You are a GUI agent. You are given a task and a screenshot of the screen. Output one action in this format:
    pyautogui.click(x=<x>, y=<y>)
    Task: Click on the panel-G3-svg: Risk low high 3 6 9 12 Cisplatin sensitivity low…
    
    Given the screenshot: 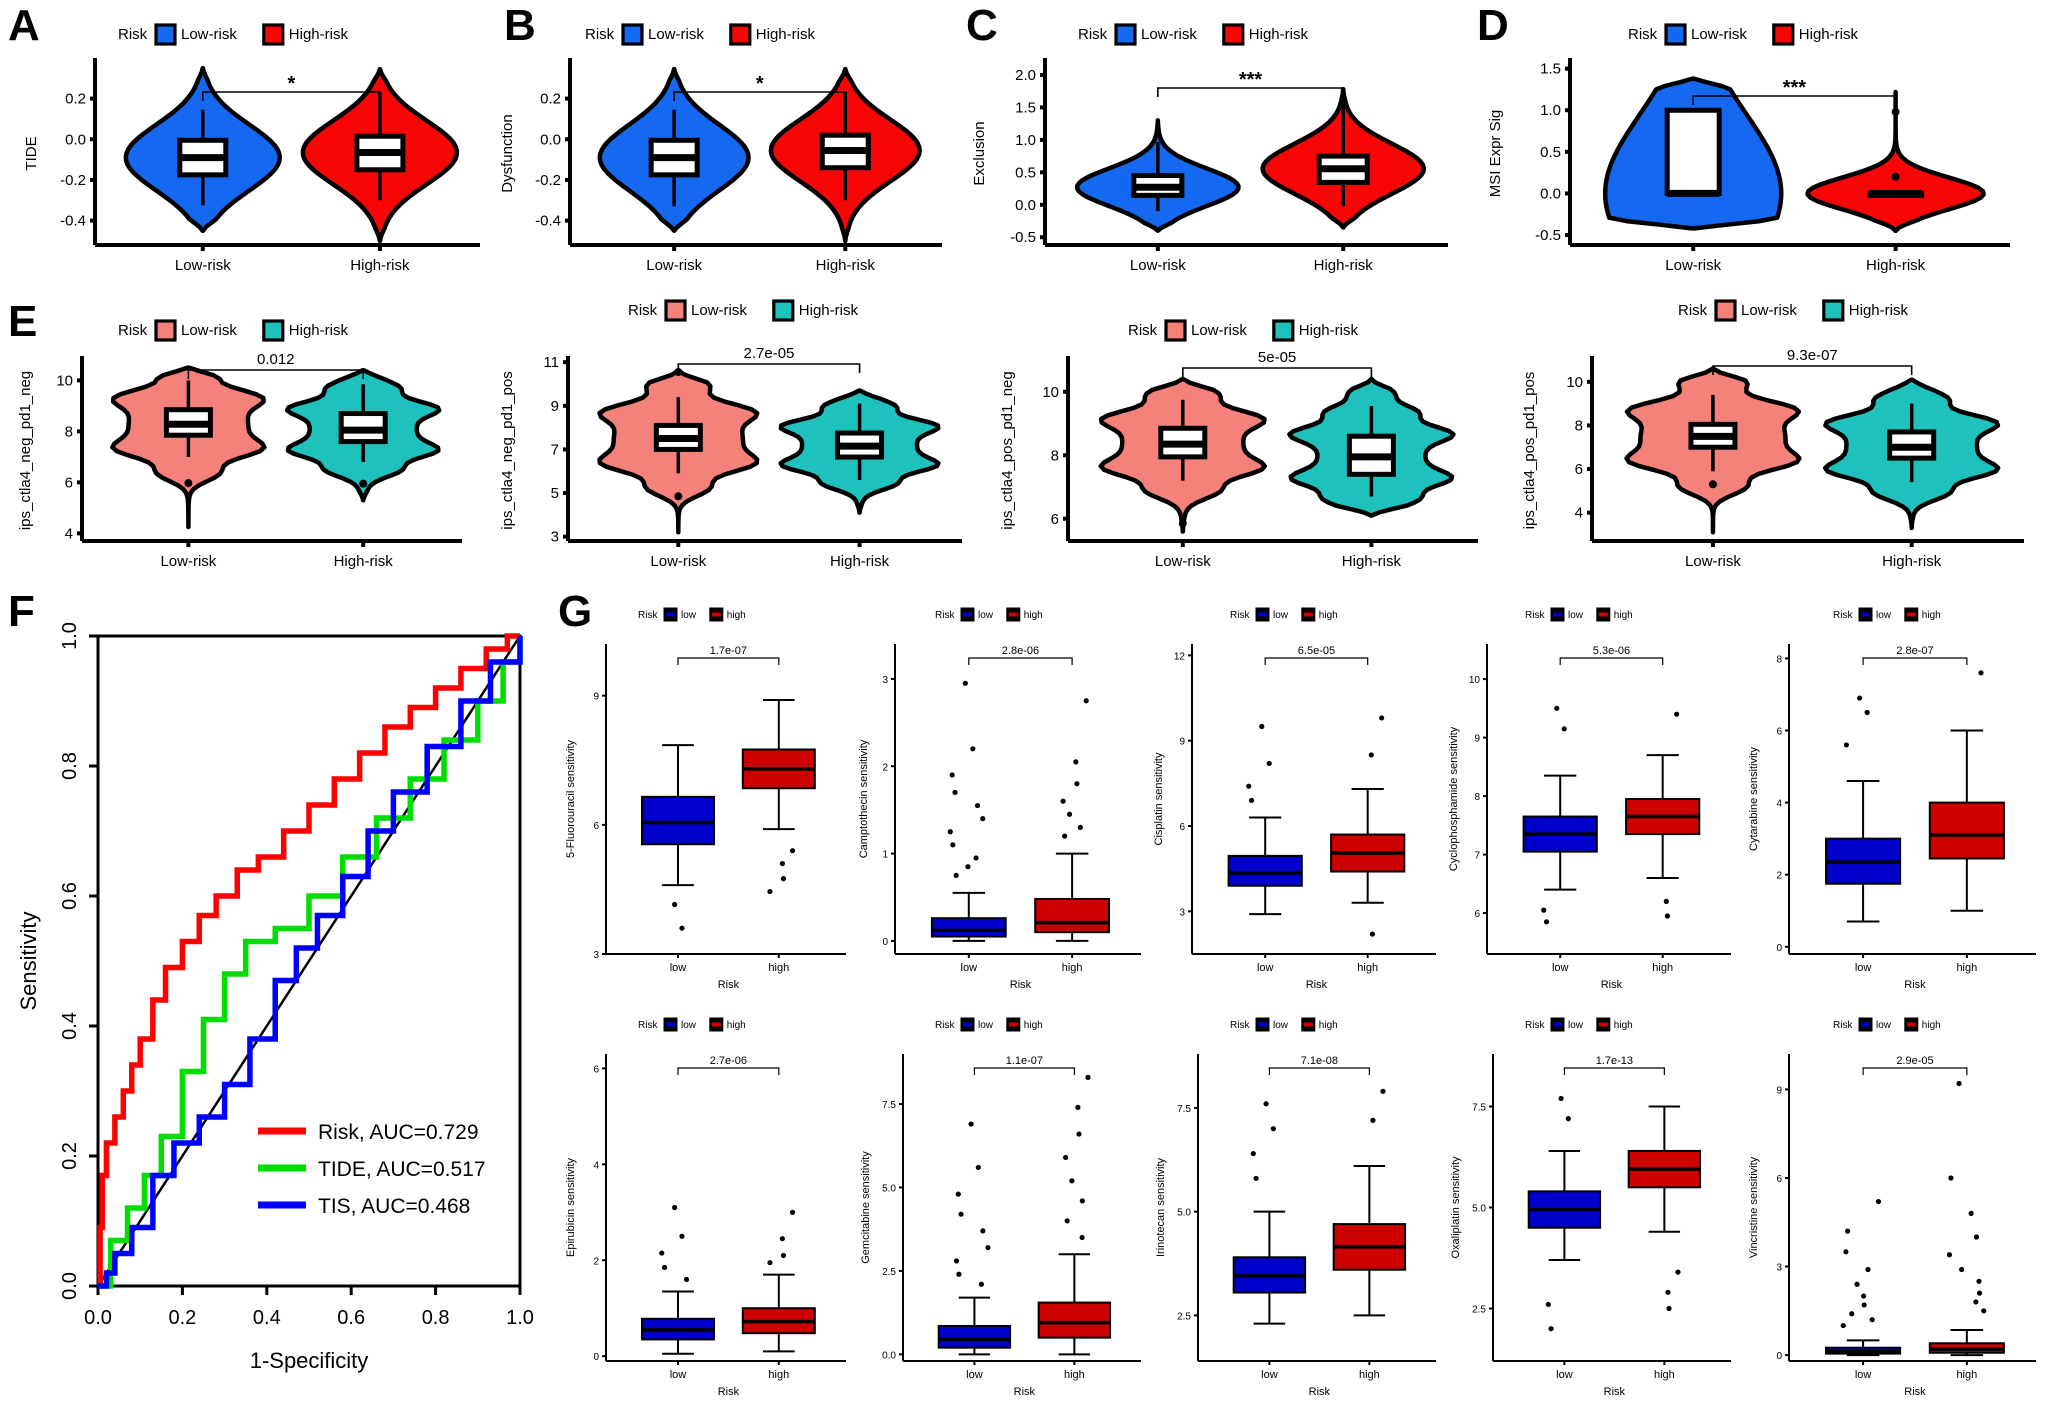 What is the action you would take?
    pyautogui.click(x=1294, y=799)
    